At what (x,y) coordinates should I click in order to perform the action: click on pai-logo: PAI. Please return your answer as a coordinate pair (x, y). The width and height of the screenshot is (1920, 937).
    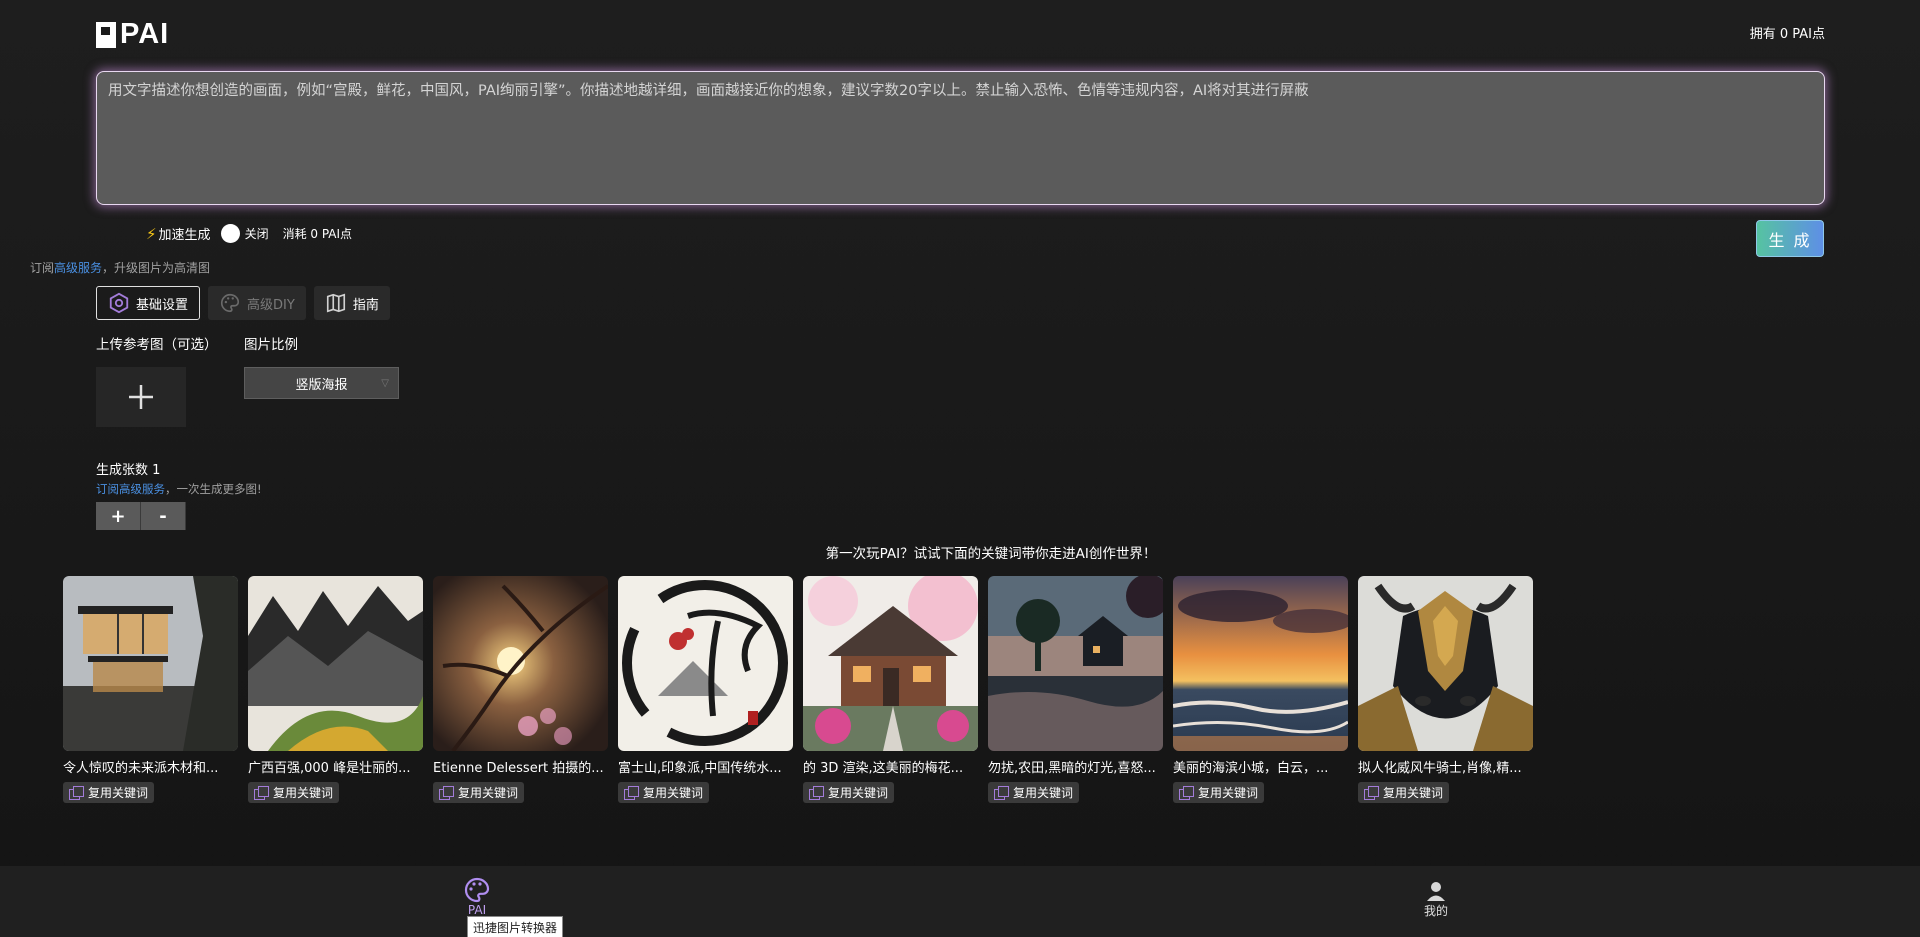
    Looking at the image, I should click on (132, 34).